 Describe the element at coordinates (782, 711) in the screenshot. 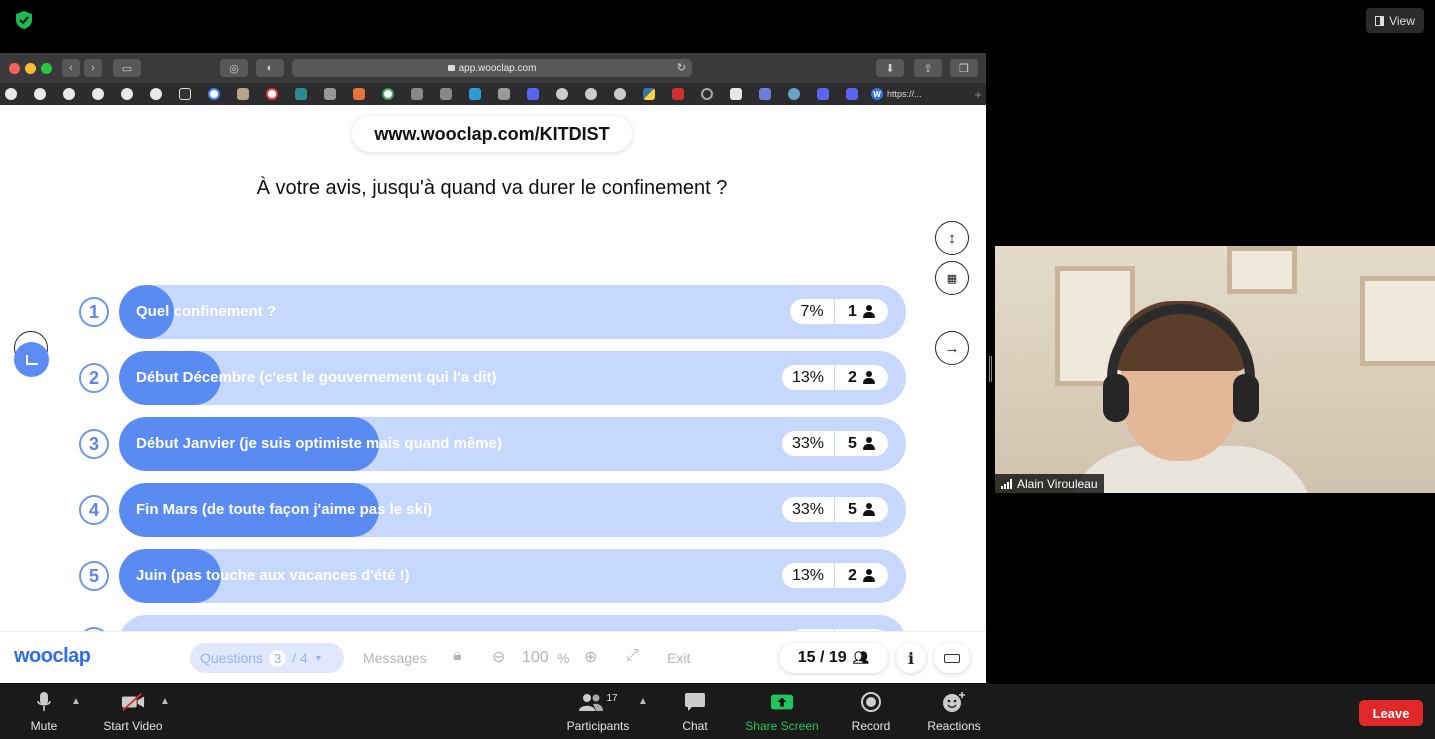

I see `share-screen-button: Share Screen` at that location.